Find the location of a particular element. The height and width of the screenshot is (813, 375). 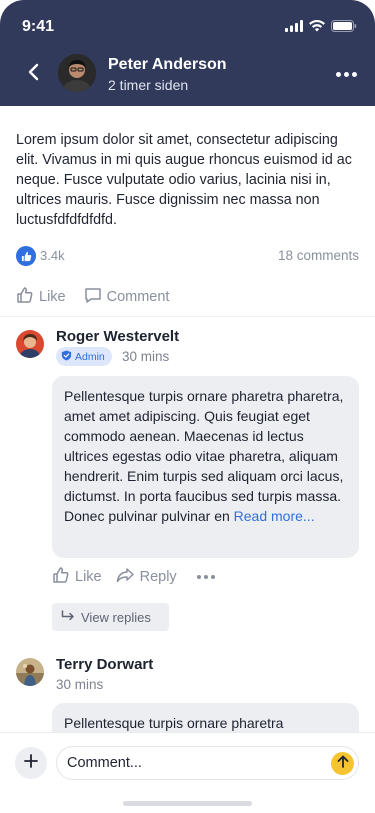

comment-actions: Like Reply is located at coordinates (133, 577).